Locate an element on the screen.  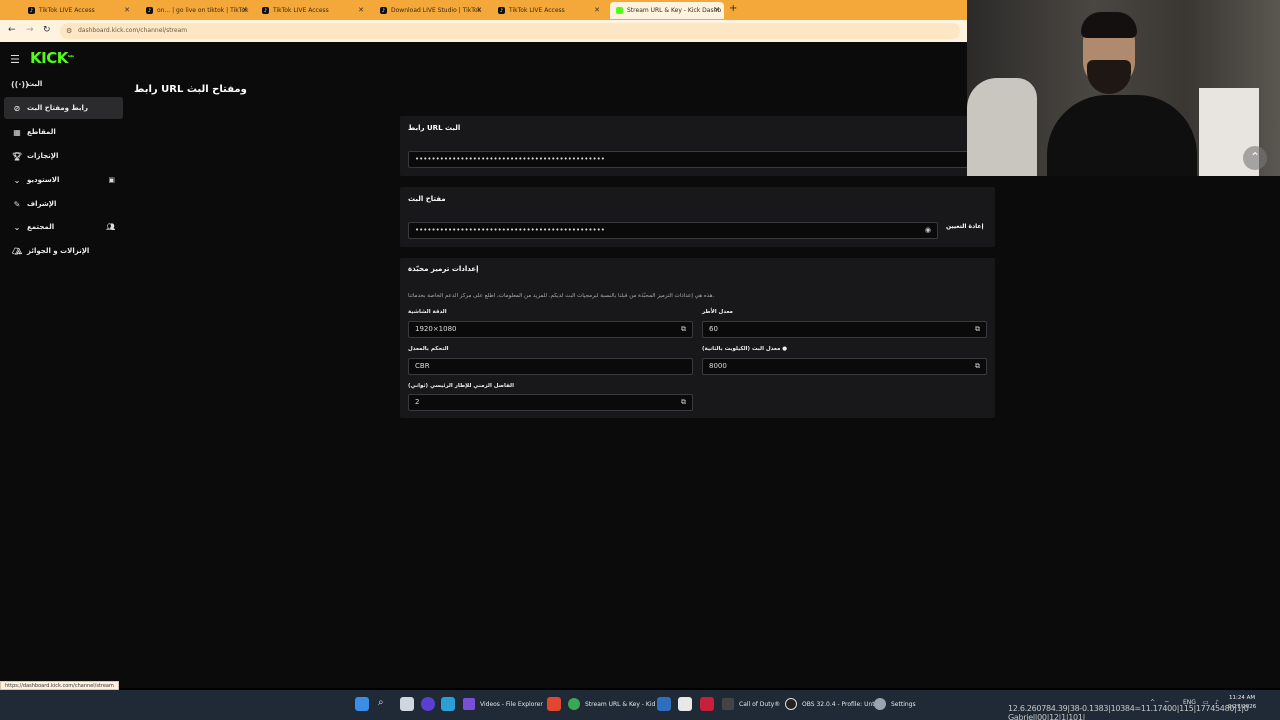
keyframe-label: الفاصل الزمني للإطار الرئيسي (ثواني) is located at coordinates (461, 386).